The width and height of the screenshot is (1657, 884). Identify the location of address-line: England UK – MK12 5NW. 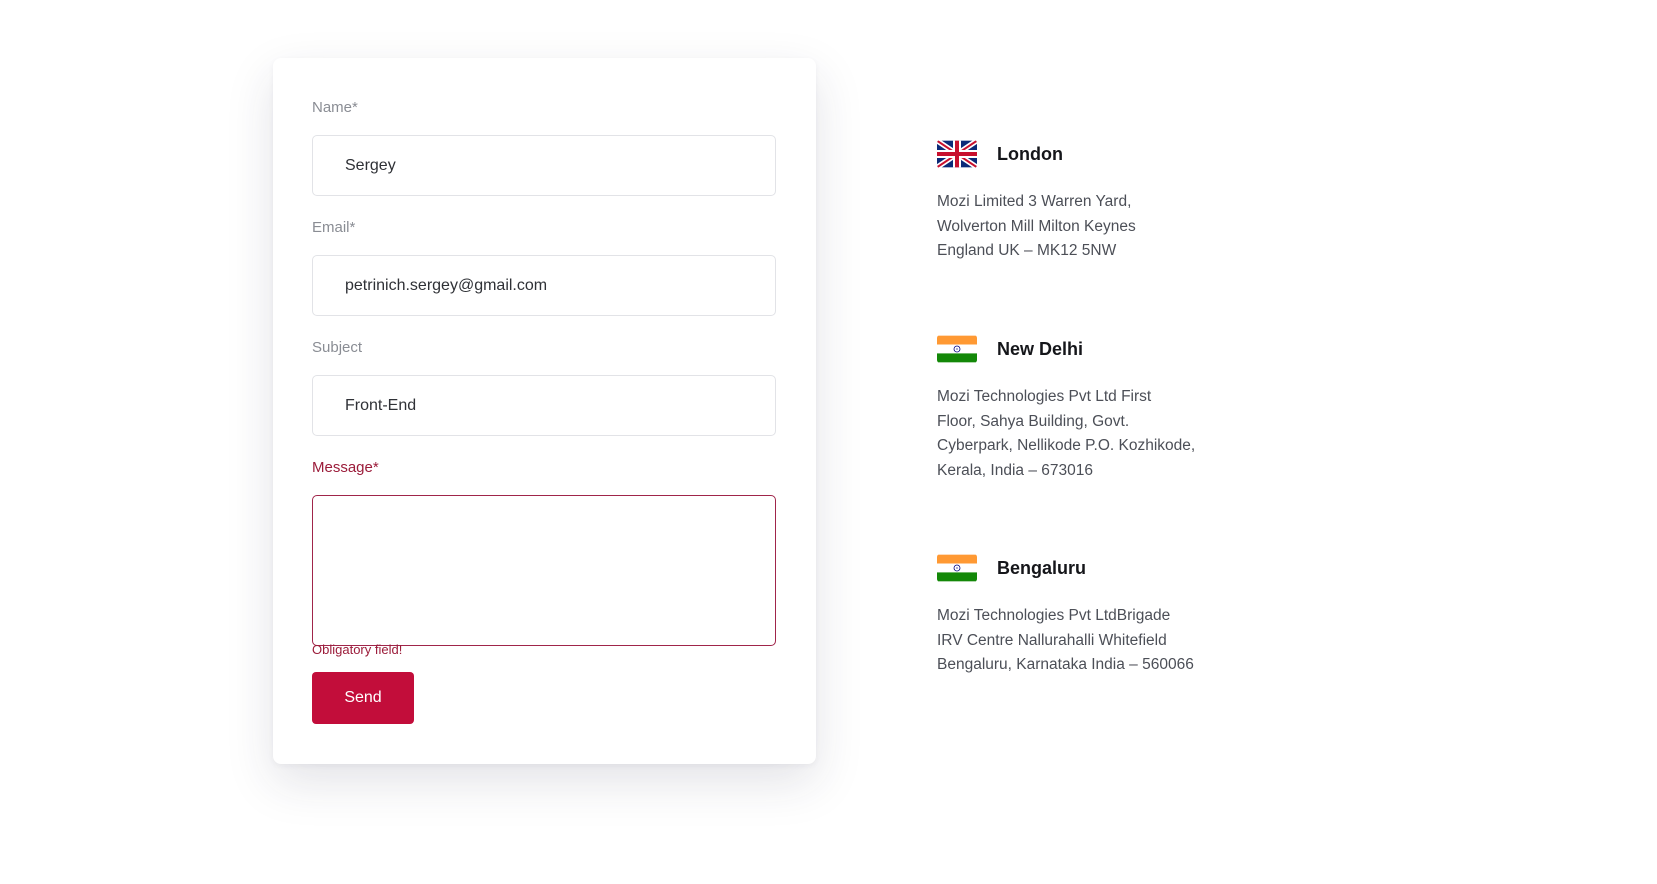
(1027, 250).